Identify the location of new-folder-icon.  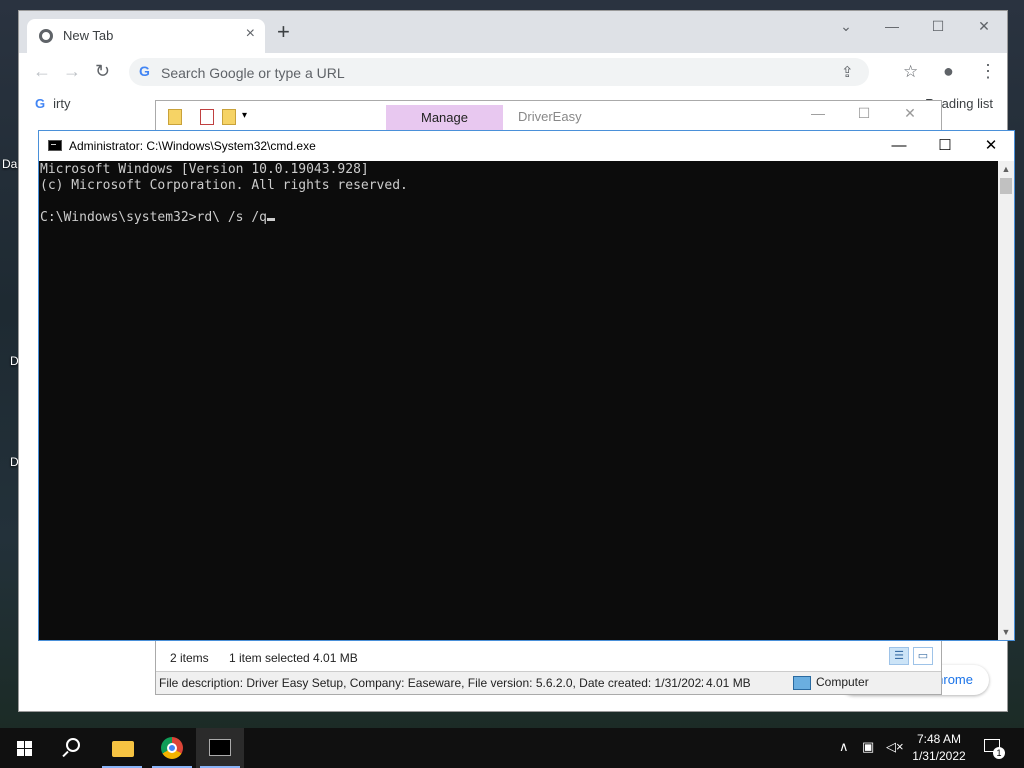
(229, 117).